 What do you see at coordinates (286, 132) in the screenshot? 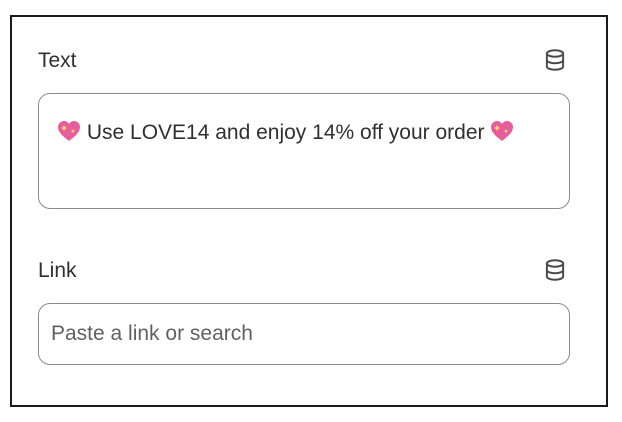
I see `text-field-value: Use LOVE14 and enjoy 14% off your order` at bounding box center [286, 132].